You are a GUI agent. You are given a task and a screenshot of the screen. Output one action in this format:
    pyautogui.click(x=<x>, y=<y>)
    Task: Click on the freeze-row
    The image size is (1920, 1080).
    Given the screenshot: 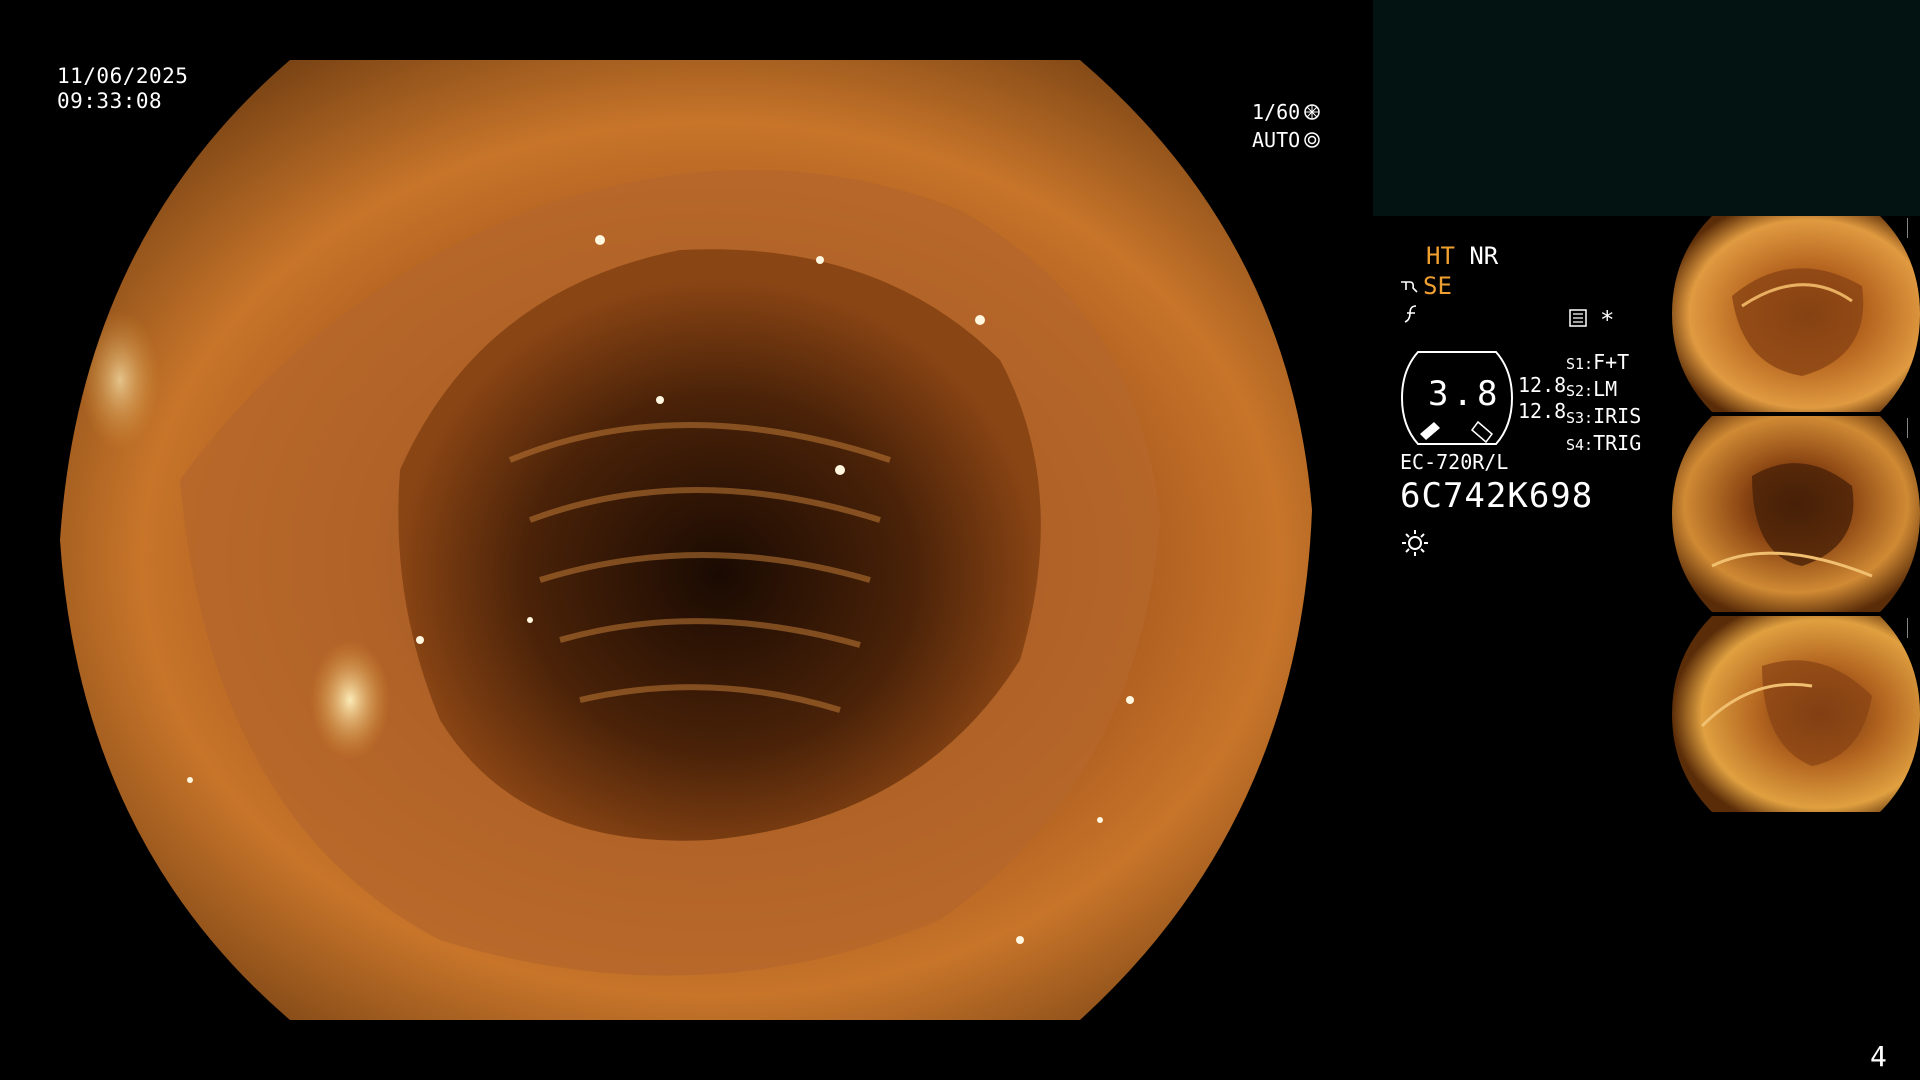 What is the action you would take?
    pyautogui.click(x=1412, y=317)
    